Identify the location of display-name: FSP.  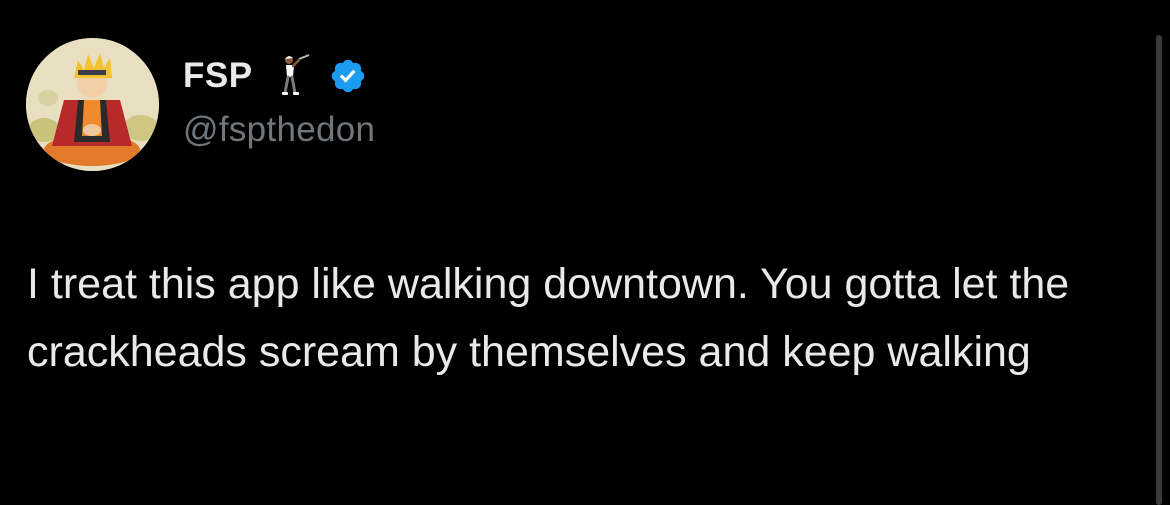
(218, 76).